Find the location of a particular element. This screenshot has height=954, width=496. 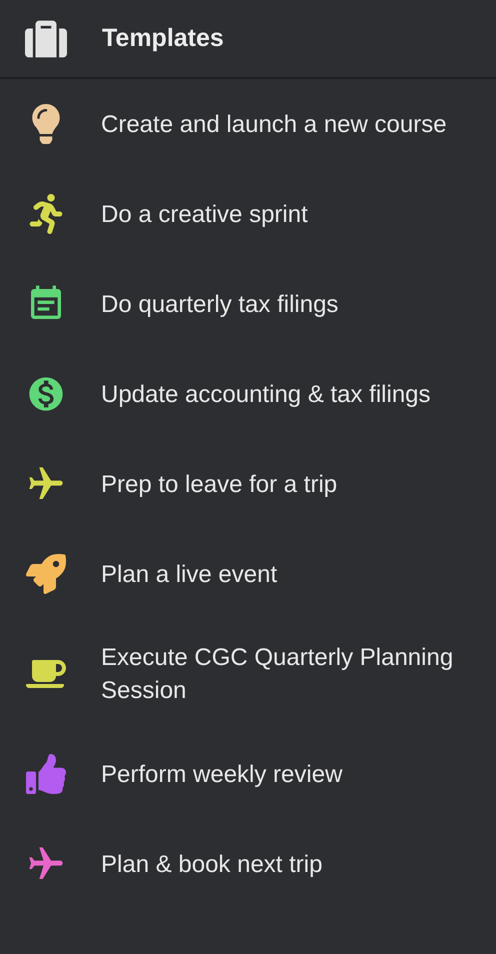

suitcase-icon is located at coordinates (46, 39).